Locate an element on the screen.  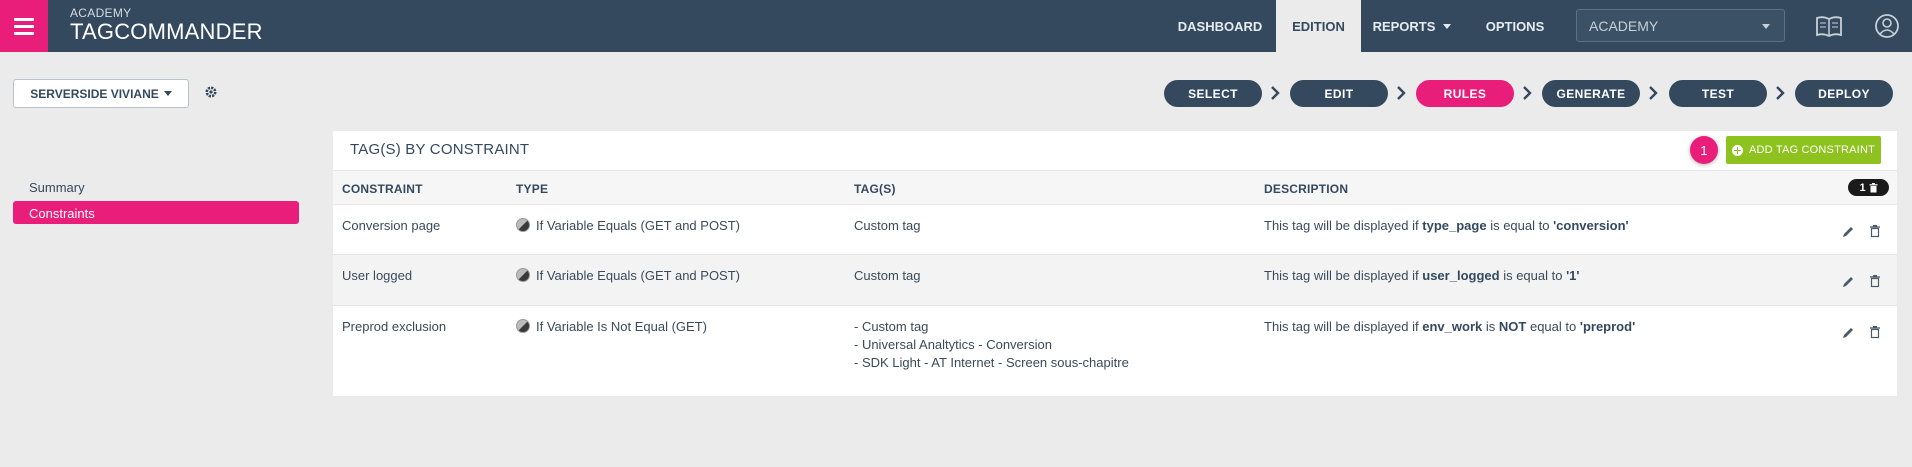
user-icon is located at coordinates (1887, 26).